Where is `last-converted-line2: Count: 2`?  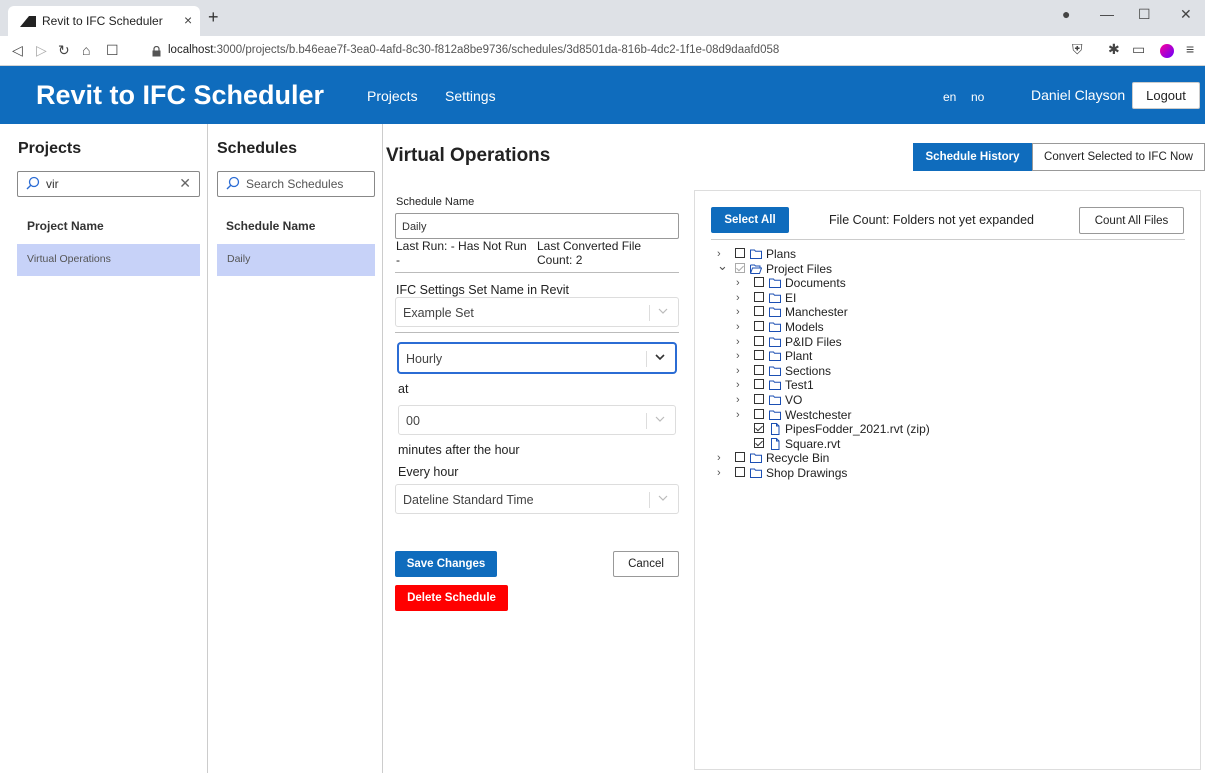
last-converted-line2: Count: 2 is located at coordinates (560, 260).